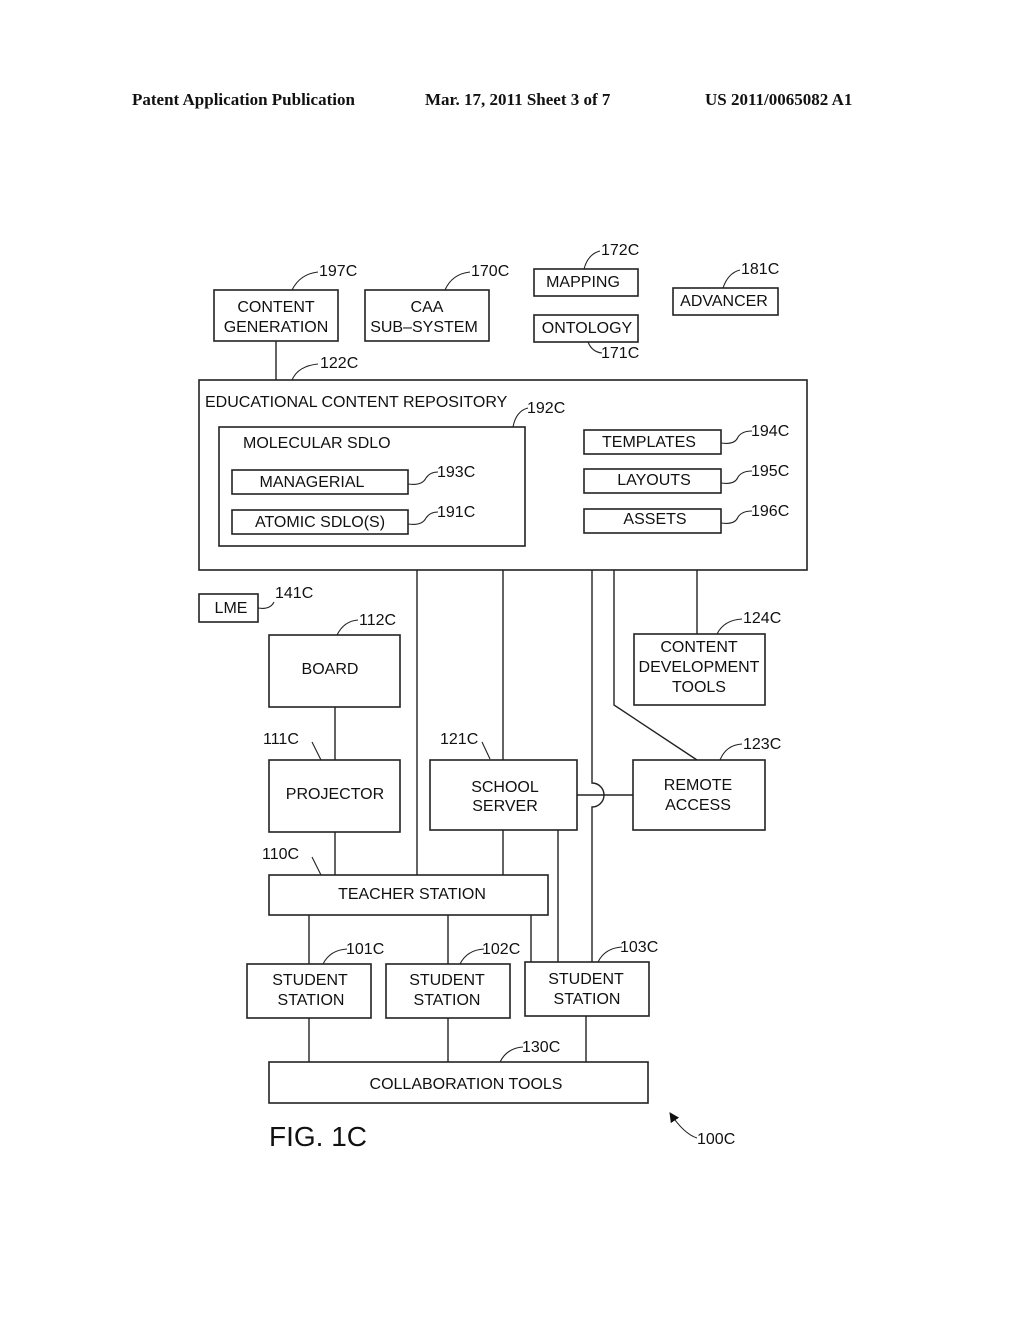  I want to click on remote-access-label-1: REMOTE, so click(698, 785).